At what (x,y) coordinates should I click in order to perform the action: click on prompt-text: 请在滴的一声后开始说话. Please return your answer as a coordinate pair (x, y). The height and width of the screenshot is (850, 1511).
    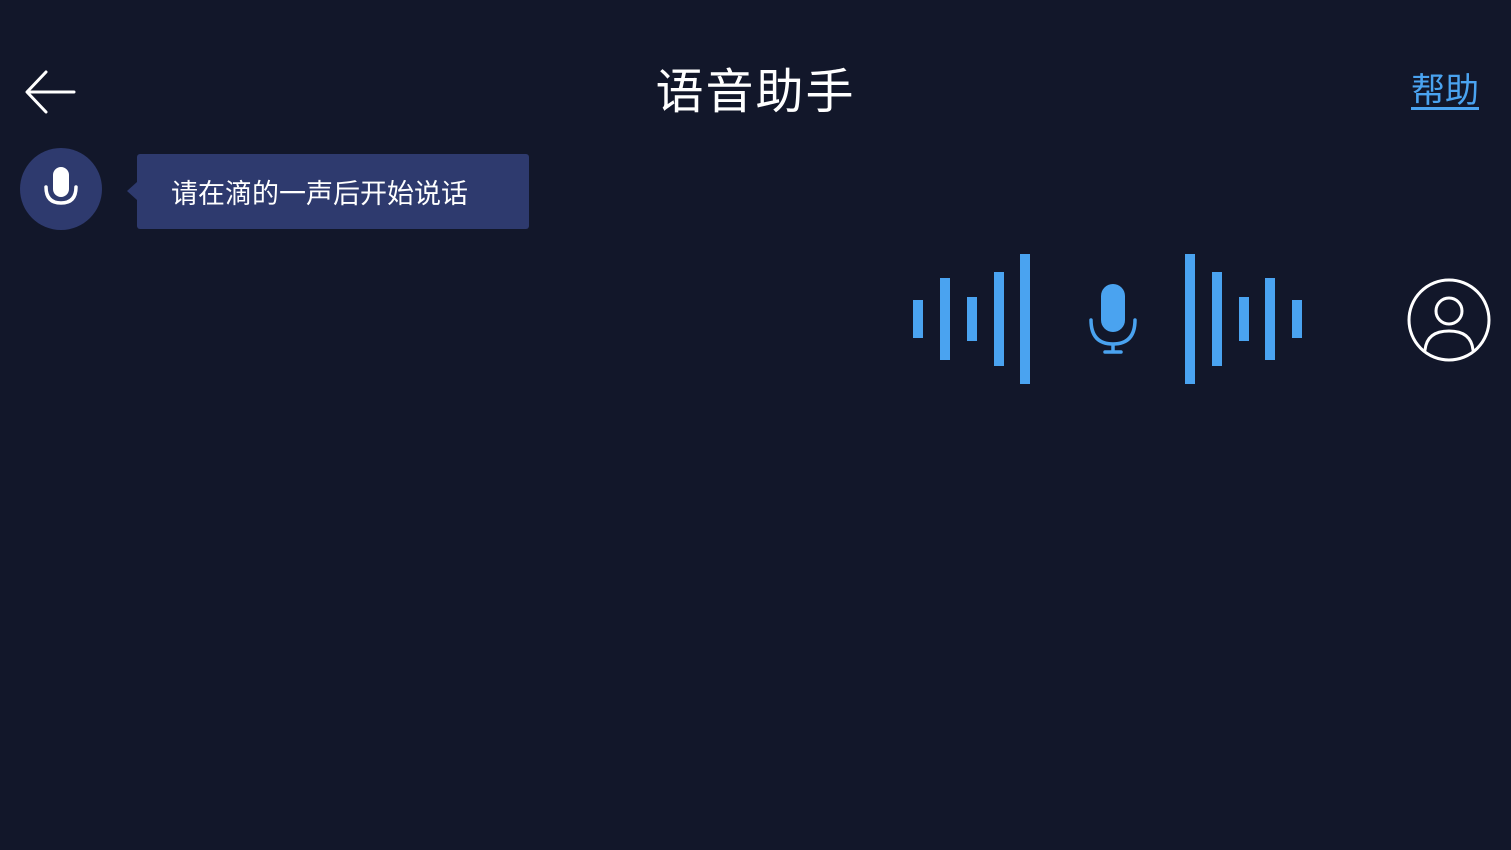
    Looking at the image, I should click on (319, 194).